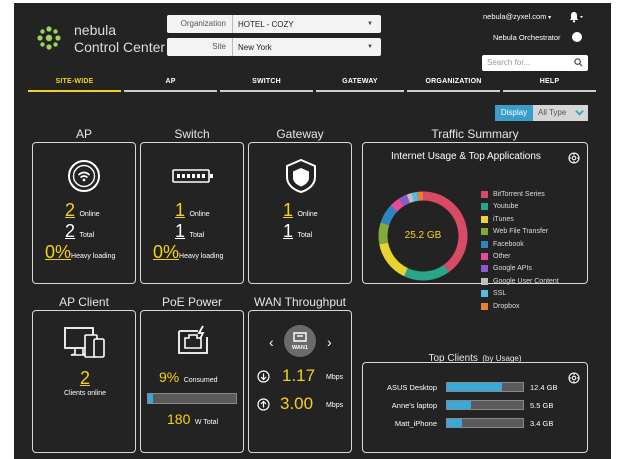 Image resolution: width=619 pixels, height=459 pixels. I want to click on site-label: Site, so click(200, 47).